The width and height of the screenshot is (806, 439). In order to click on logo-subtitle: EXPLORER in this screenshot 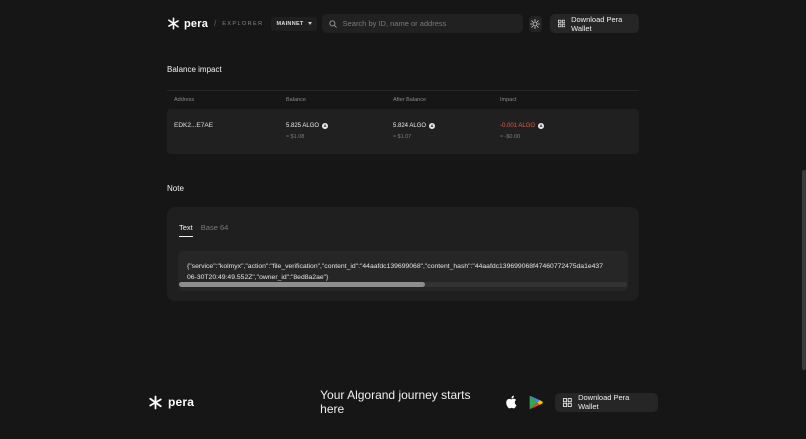, I will do `click(243, 23)`.